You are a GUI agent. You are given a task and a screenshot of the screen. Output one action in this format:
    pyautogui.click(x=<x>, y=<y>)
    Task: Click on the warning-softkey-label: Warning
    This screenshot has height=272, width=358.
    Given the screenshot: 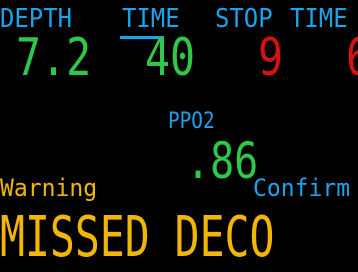 What is the action you would take?
    pyautogui.click(x=48, y=188)
    